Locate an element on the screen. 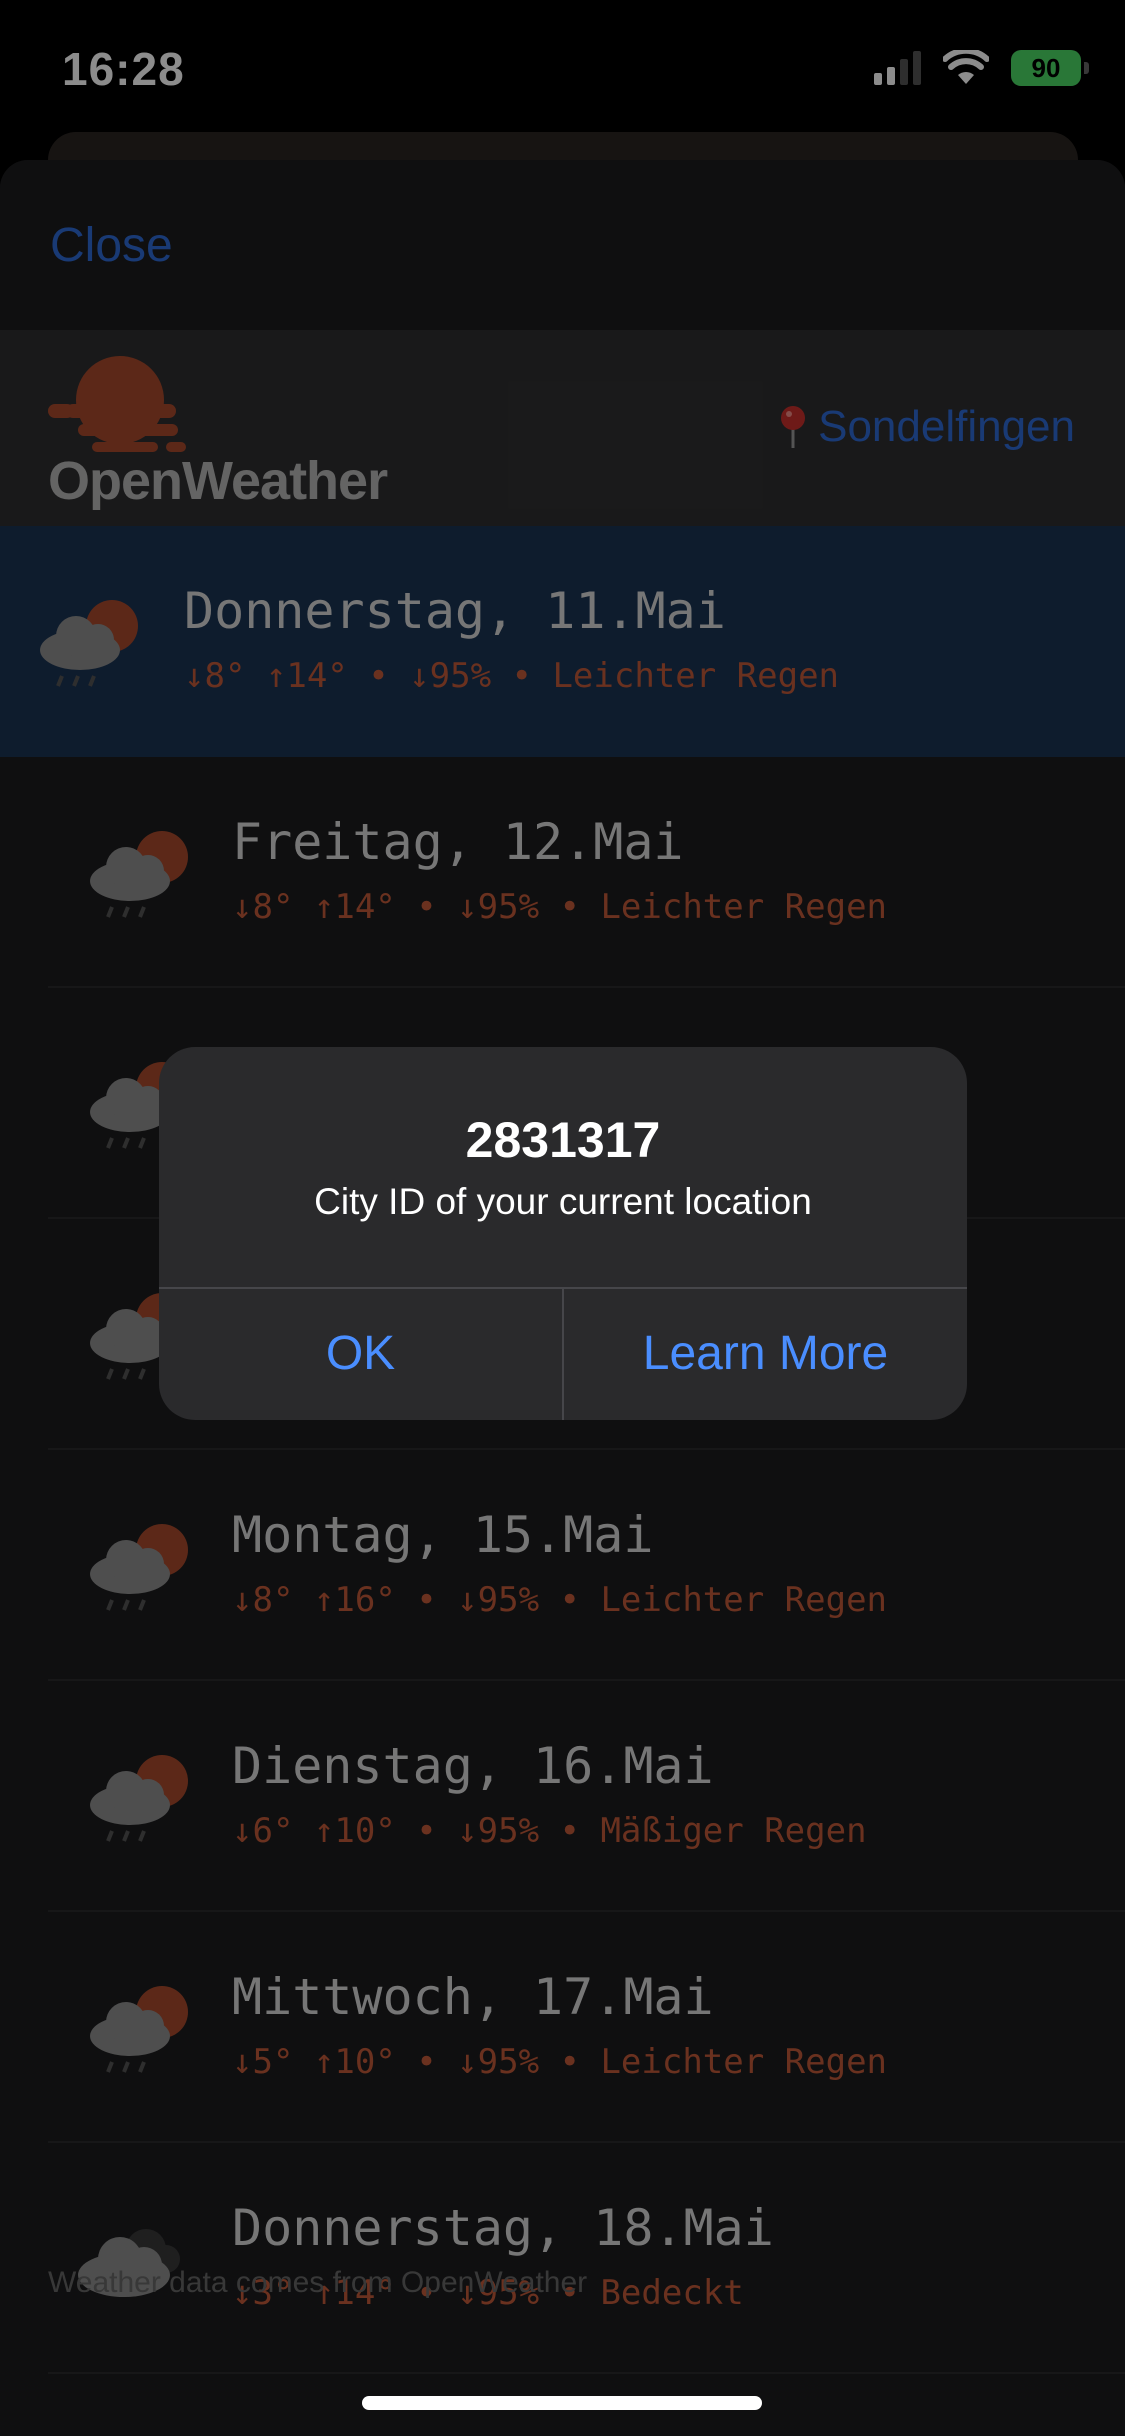 This screenshot has height=2436, width=1125. learn-more-button: Learn More is located at coordinates (765, 1353).